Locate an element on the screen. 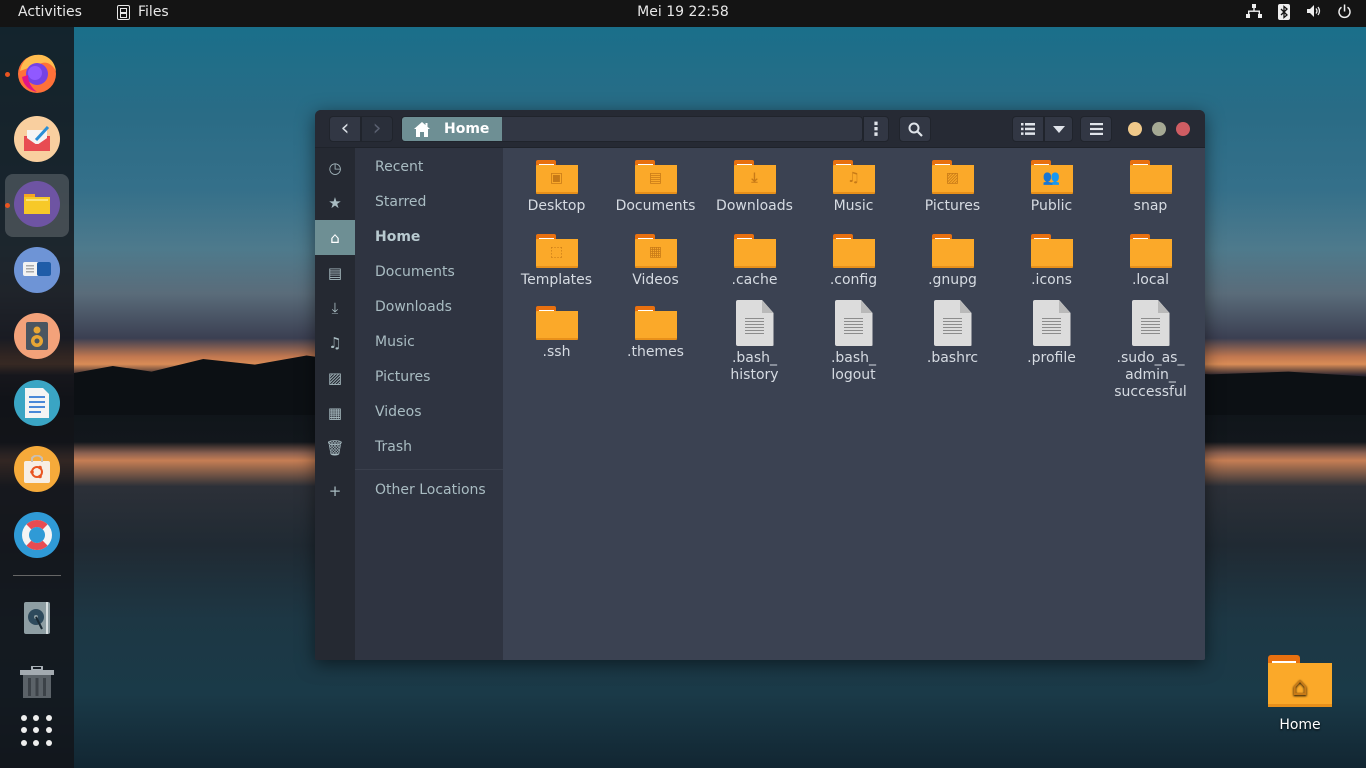 This screenshot has width=1366, height=768. dock-app-help is located at coordinates (37, 535).